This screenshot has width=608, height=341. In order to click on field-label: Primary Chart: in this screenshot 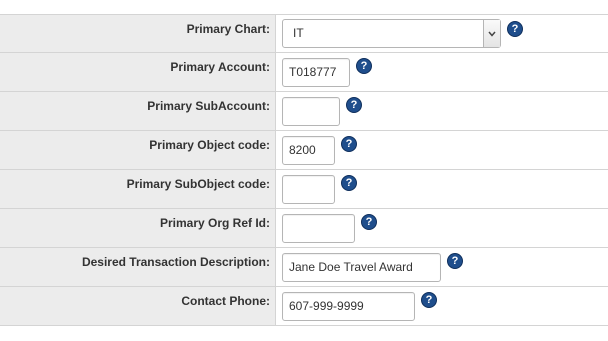, I will do `click(138, 33)`.